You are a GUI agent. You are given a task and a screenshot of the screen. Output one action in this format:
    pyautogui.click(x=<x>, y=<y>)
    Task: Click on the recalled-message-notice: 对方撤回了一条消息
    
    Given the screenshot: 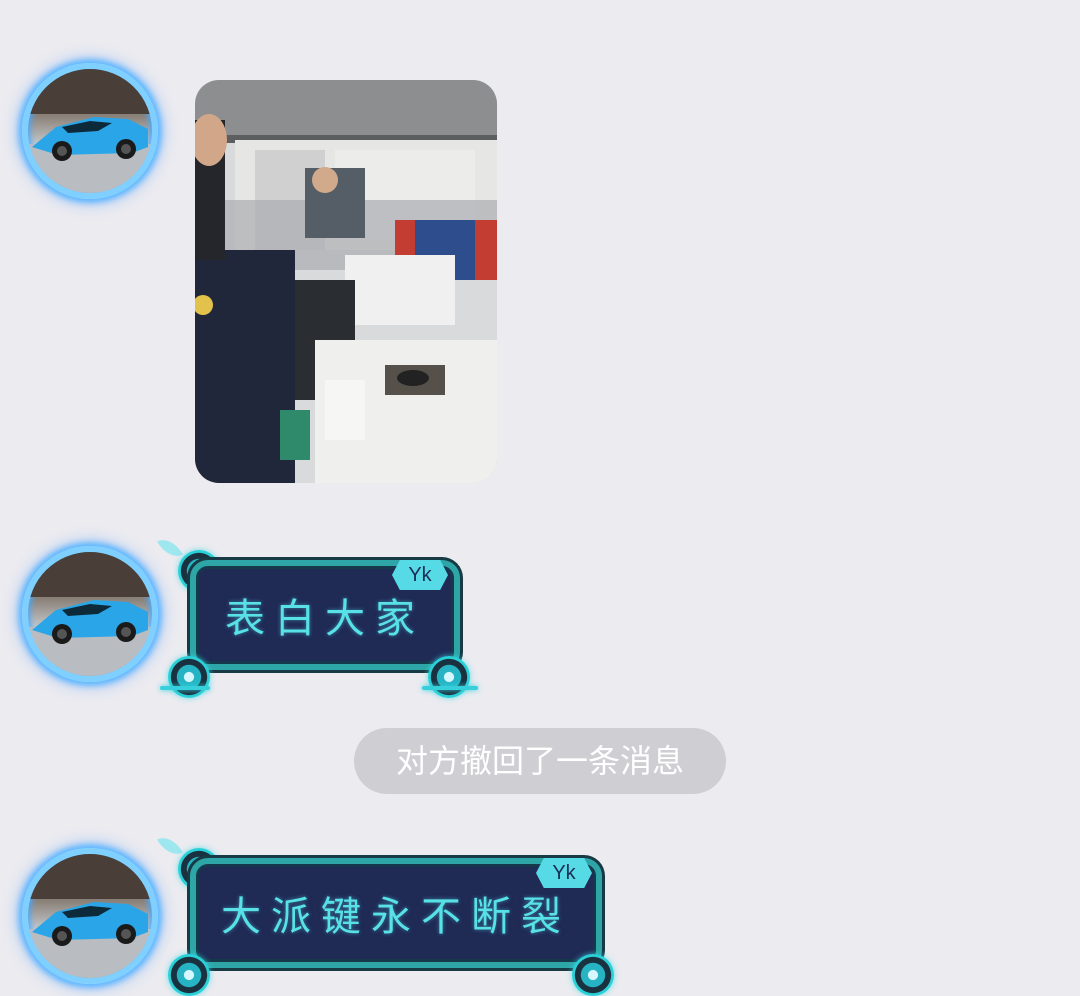 What is the action you would take?
    pyautogui.click(x=540, y=761)
    